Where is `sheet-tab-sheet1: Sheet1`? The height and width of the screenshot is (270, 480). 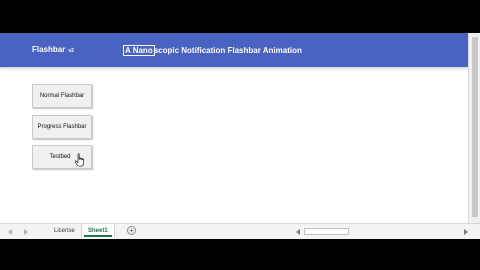 sheet-tab-sheet1: Sheet1 is located at coordinates (98, 231).